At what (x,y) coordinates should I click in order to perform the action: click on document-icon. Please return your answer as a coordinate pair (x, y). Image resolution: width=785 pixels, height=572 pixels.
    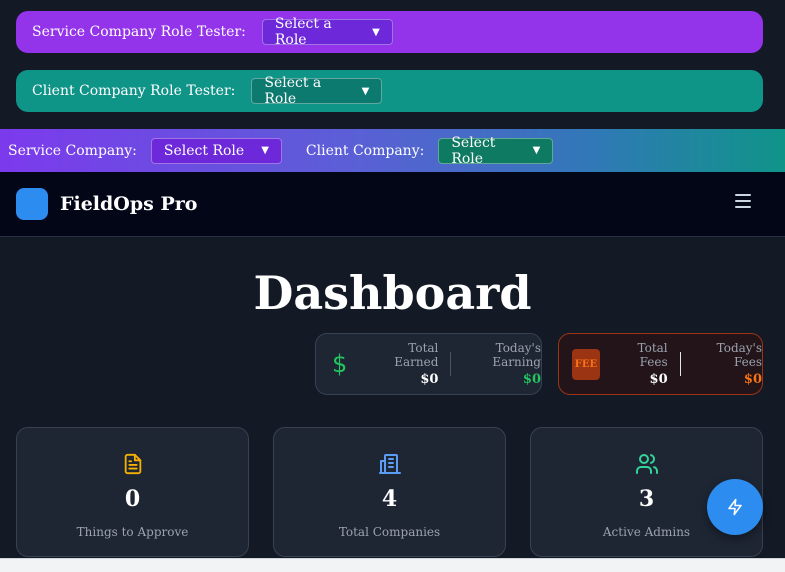
    Looking at the image, I should click on (132, 464).